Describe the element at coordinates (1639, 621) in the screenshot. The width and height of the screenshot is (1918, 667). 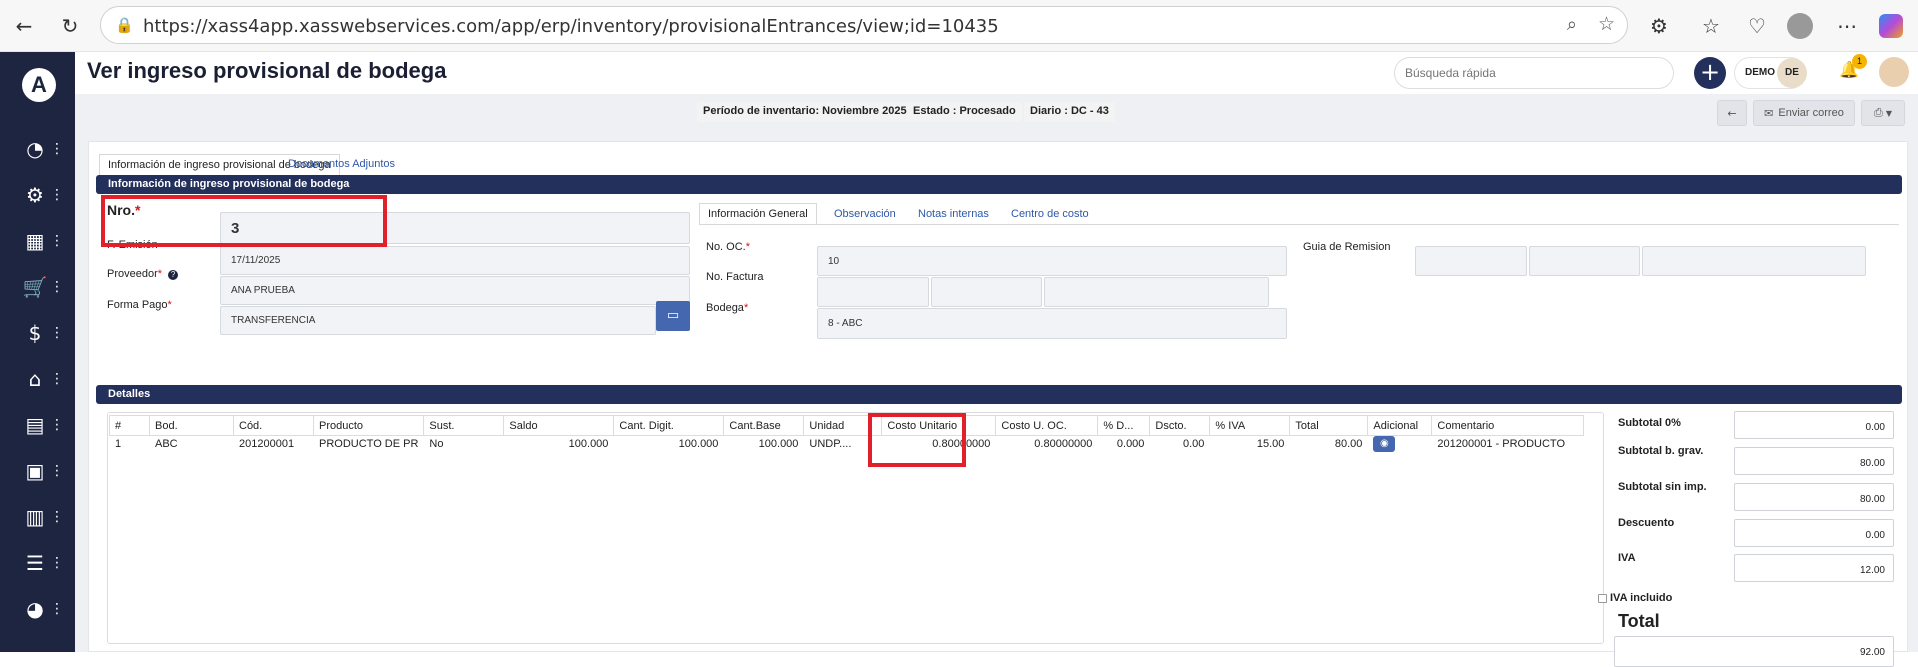
I see `total-label: Total` at that location.